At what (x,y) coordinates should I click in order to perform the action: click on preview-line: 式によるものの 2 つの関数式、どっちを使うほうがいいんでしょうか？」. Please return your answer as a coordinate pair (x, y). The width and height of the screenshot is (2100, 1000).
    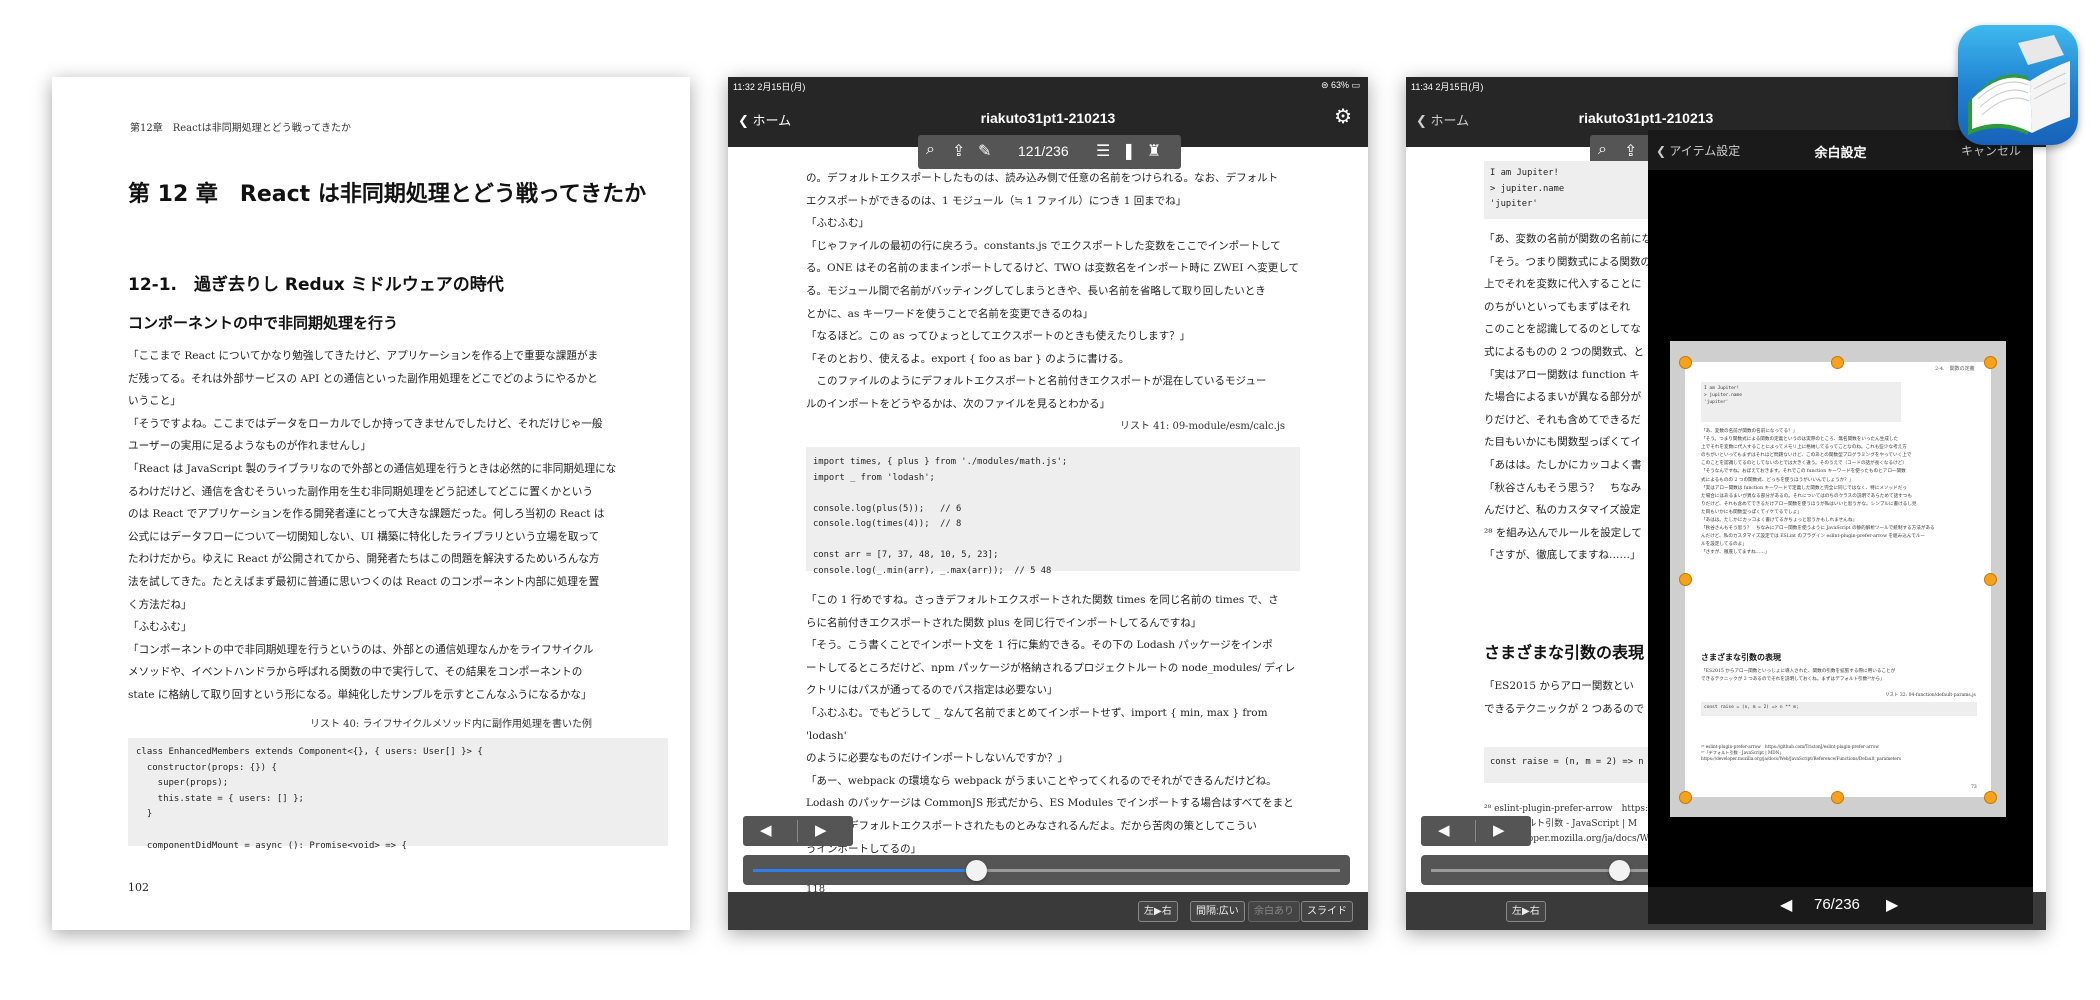
    Looking at the image, I should click on (1777, 480).